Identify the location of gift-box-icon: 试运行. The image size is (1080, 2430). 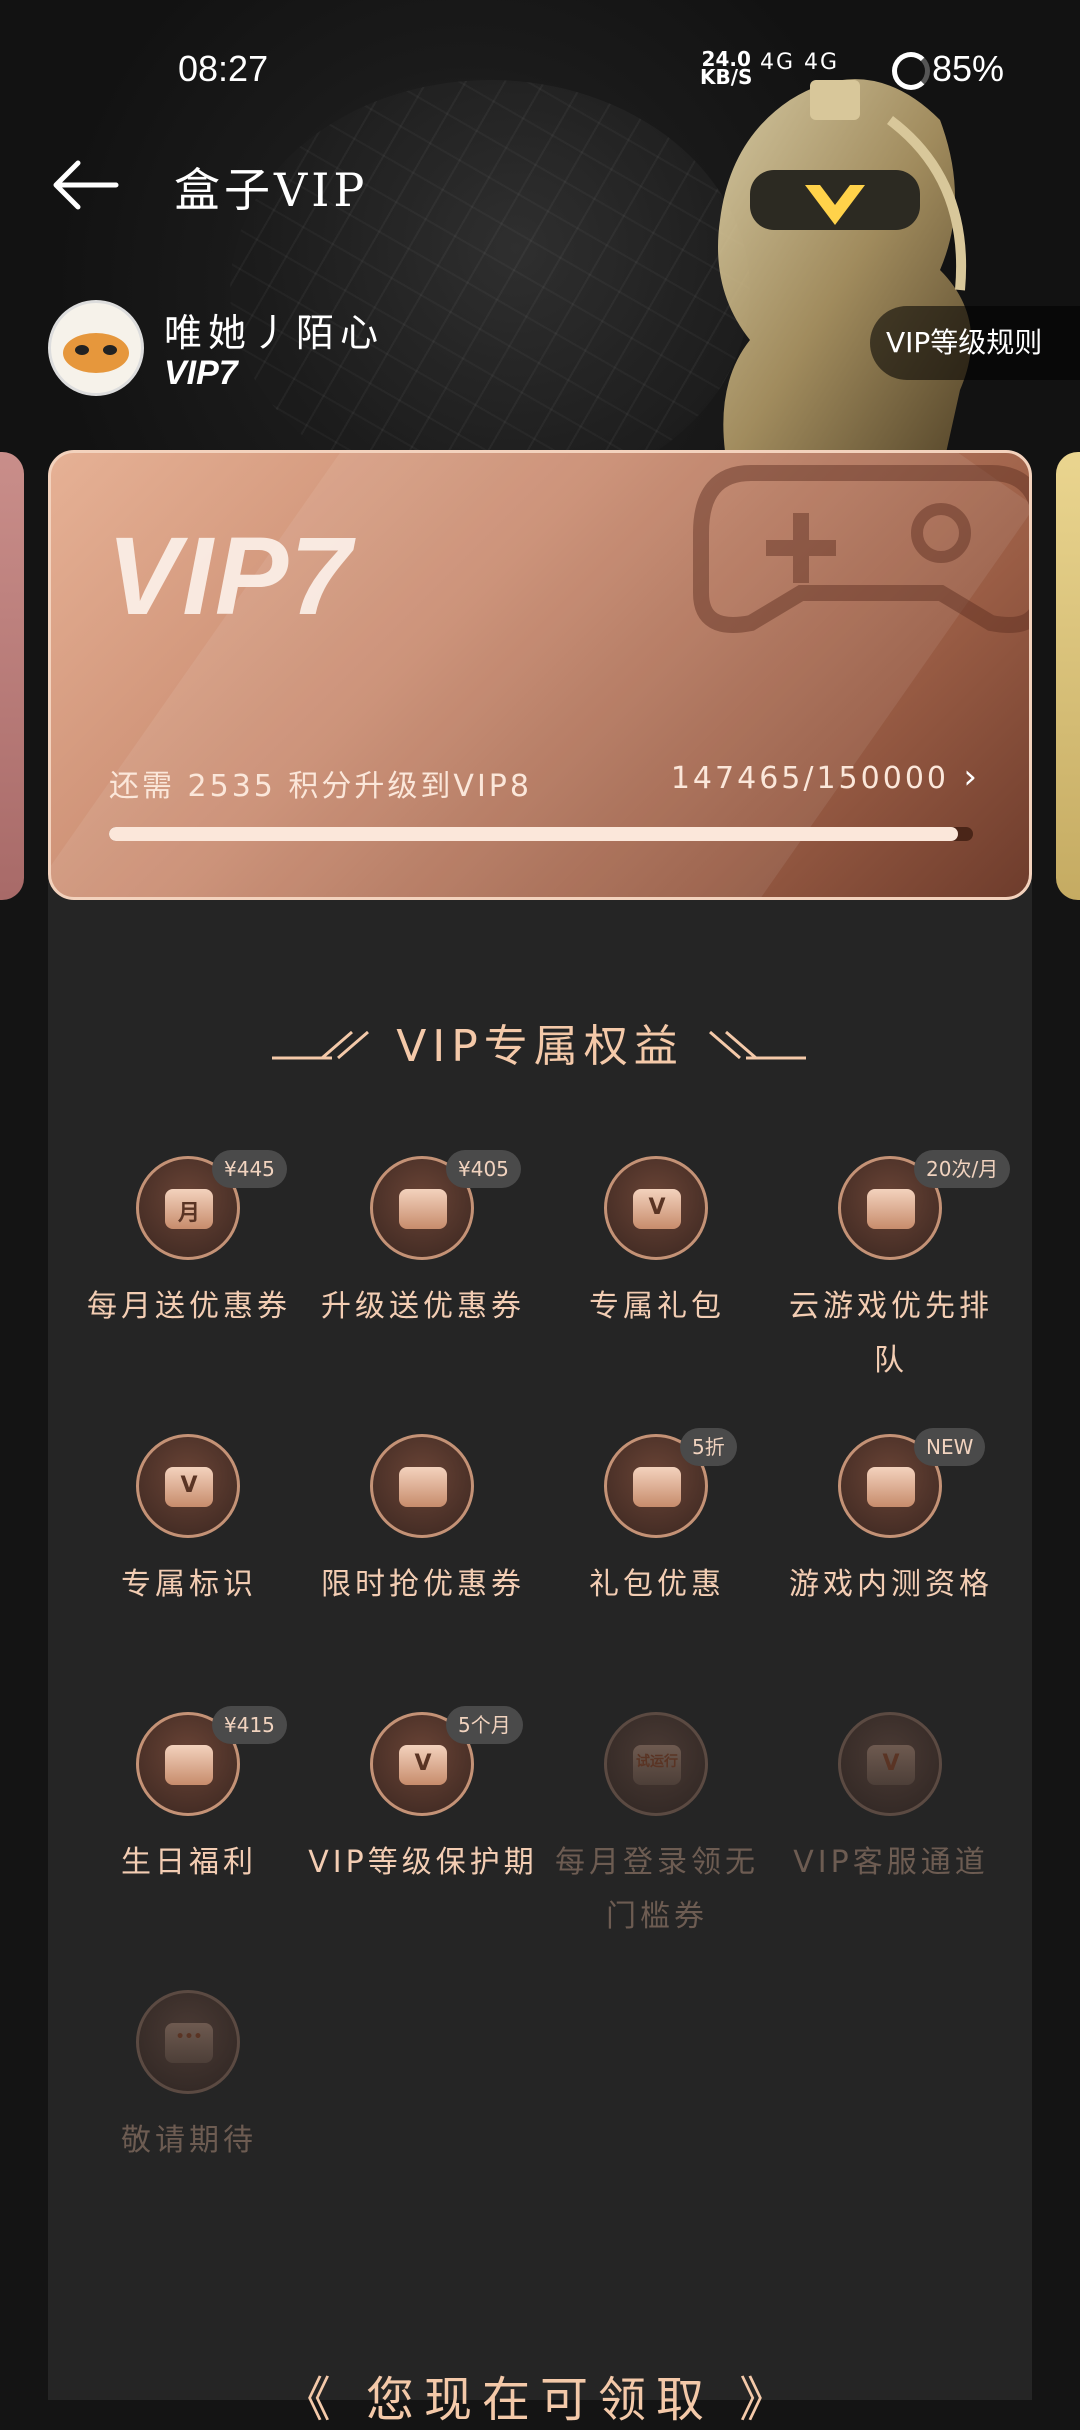
(657, 1765).